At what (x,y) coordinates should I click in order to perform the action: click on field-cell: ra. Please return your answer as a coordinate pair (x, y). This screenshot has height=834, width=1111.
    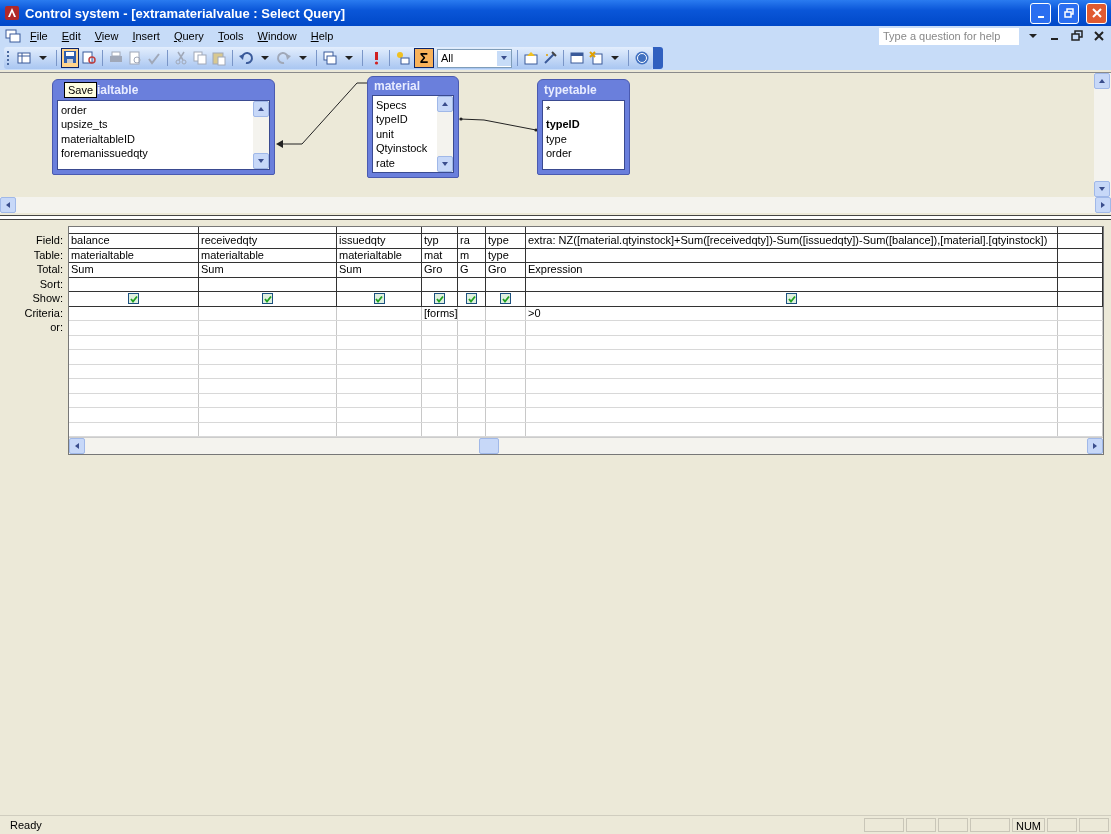
    Looking at the image, I should click on (465, 240).